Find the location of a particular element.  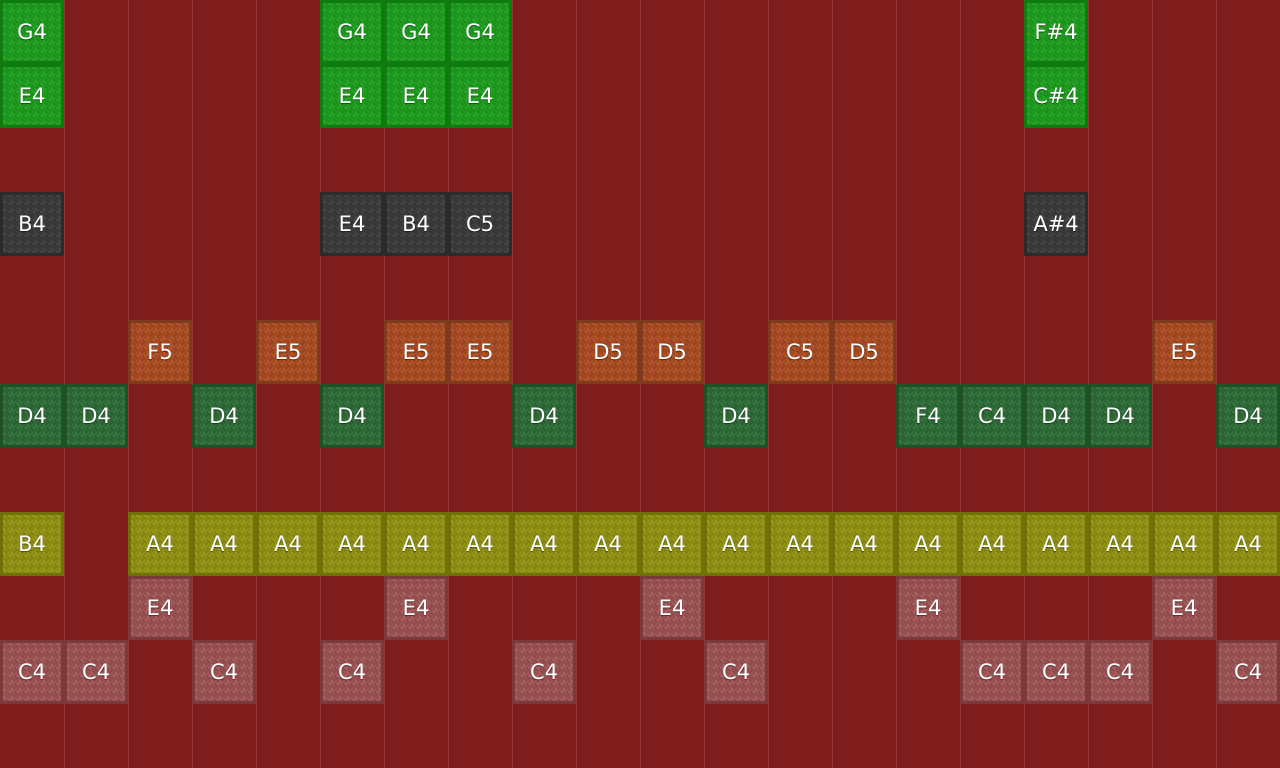

note-block: F5 is located at coordinates (160, 352).